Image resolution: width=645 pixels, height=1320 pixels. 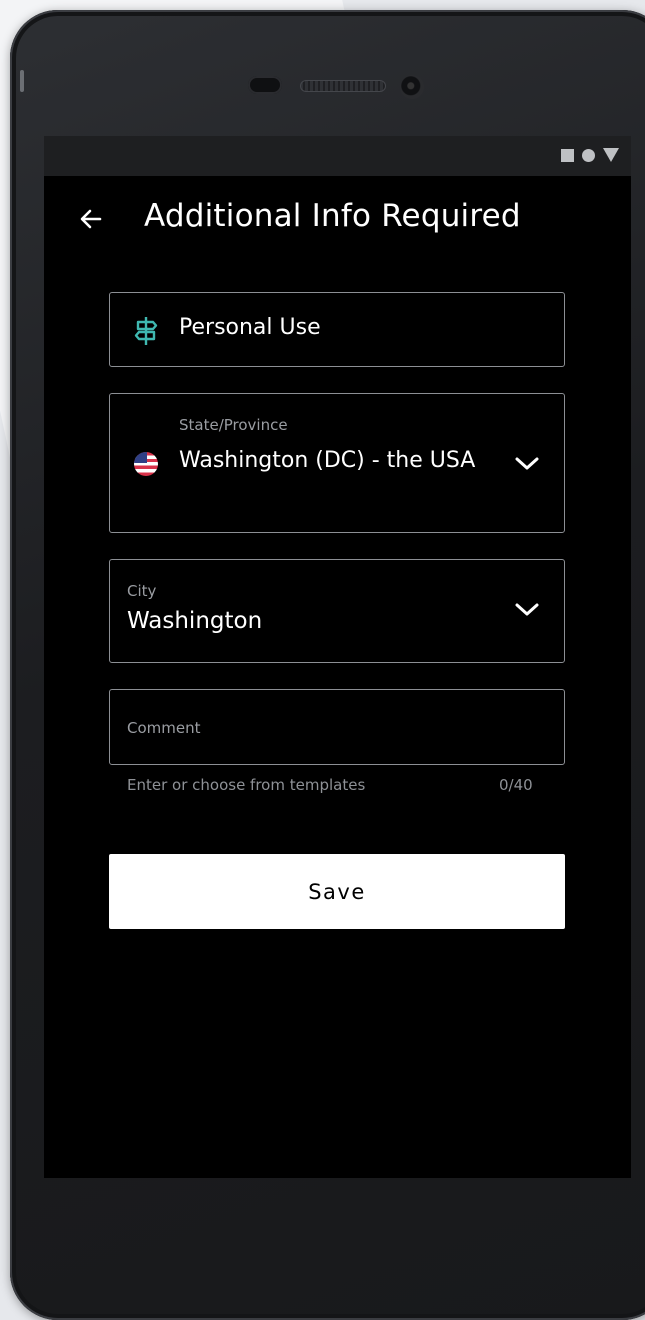 I want to click on purpose-value: Personal Use, so click(x=250, y=327).